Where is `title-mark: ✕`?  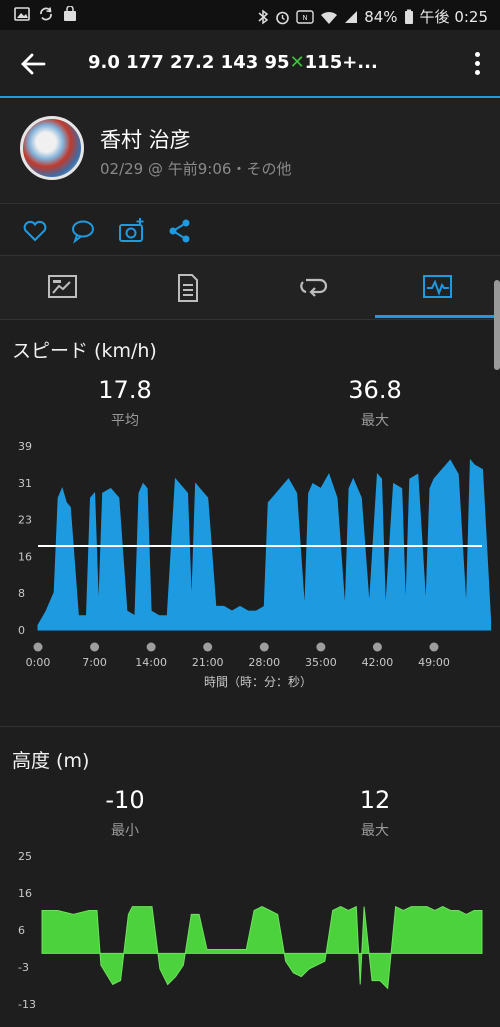
title-mark: ✕ is located at coordinates (297, 62).